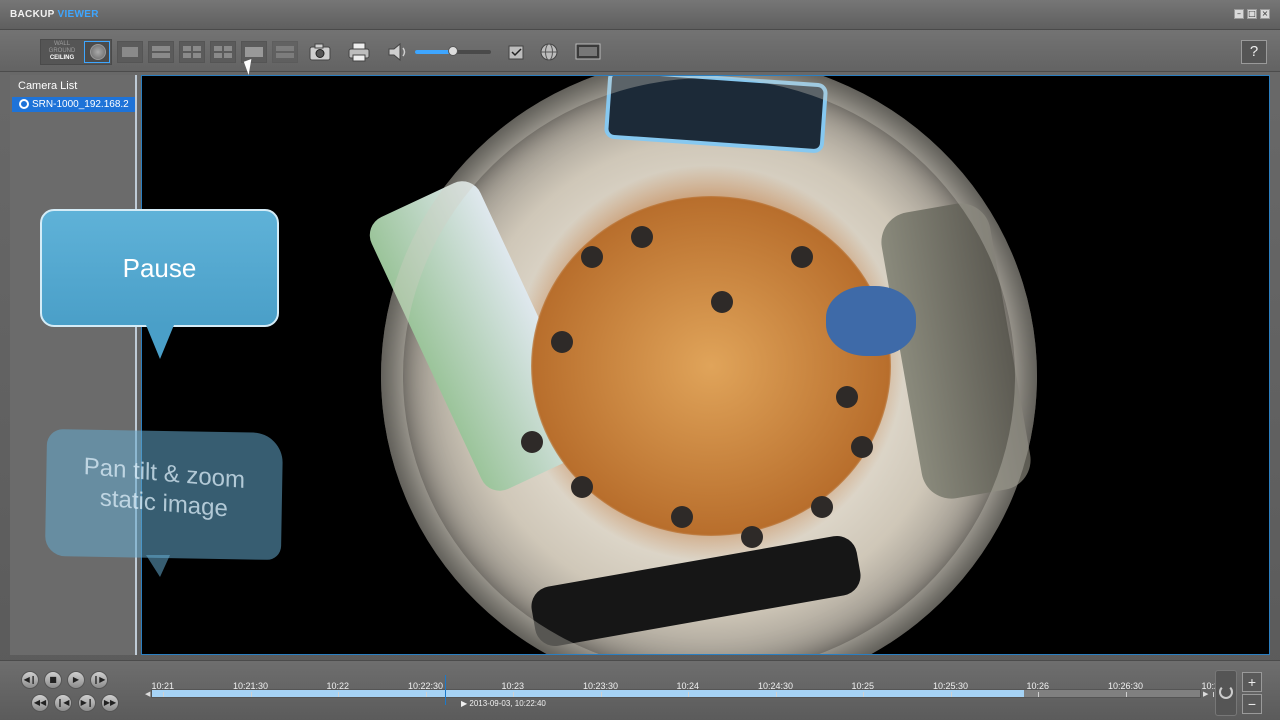 The image size is (1280, 720). I want to click on rewind-icon: ◀◀, so click(40, 703).